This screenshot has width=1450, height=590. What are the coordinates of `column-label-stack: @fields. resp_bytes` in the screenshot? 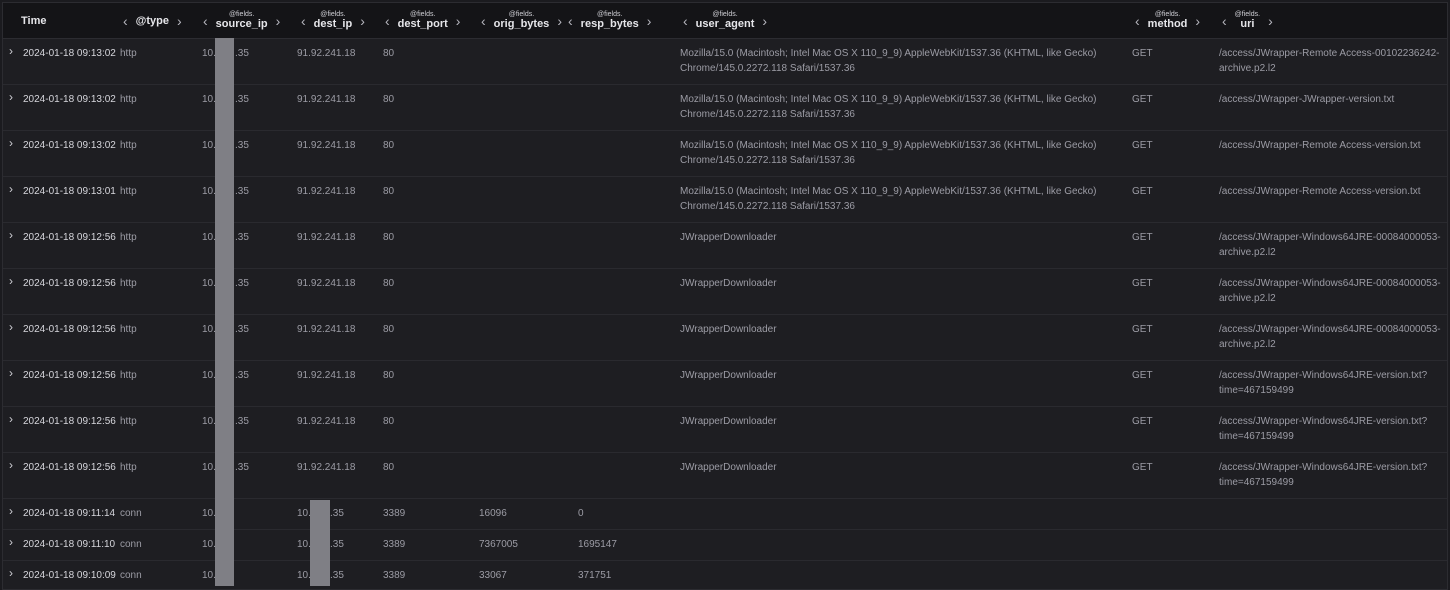 It's located at (610, 20).